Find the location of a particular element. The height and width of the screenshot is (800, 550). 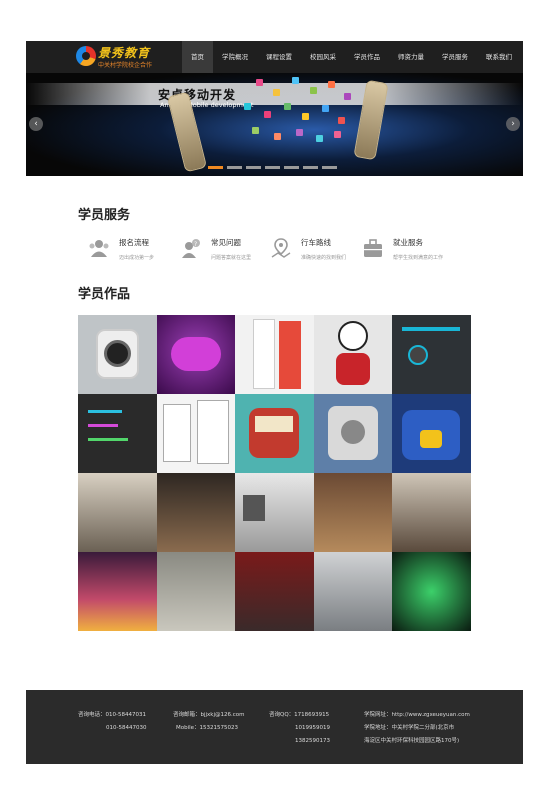

nav-teachers: 师资力量 is located at coordinates (411, 57).